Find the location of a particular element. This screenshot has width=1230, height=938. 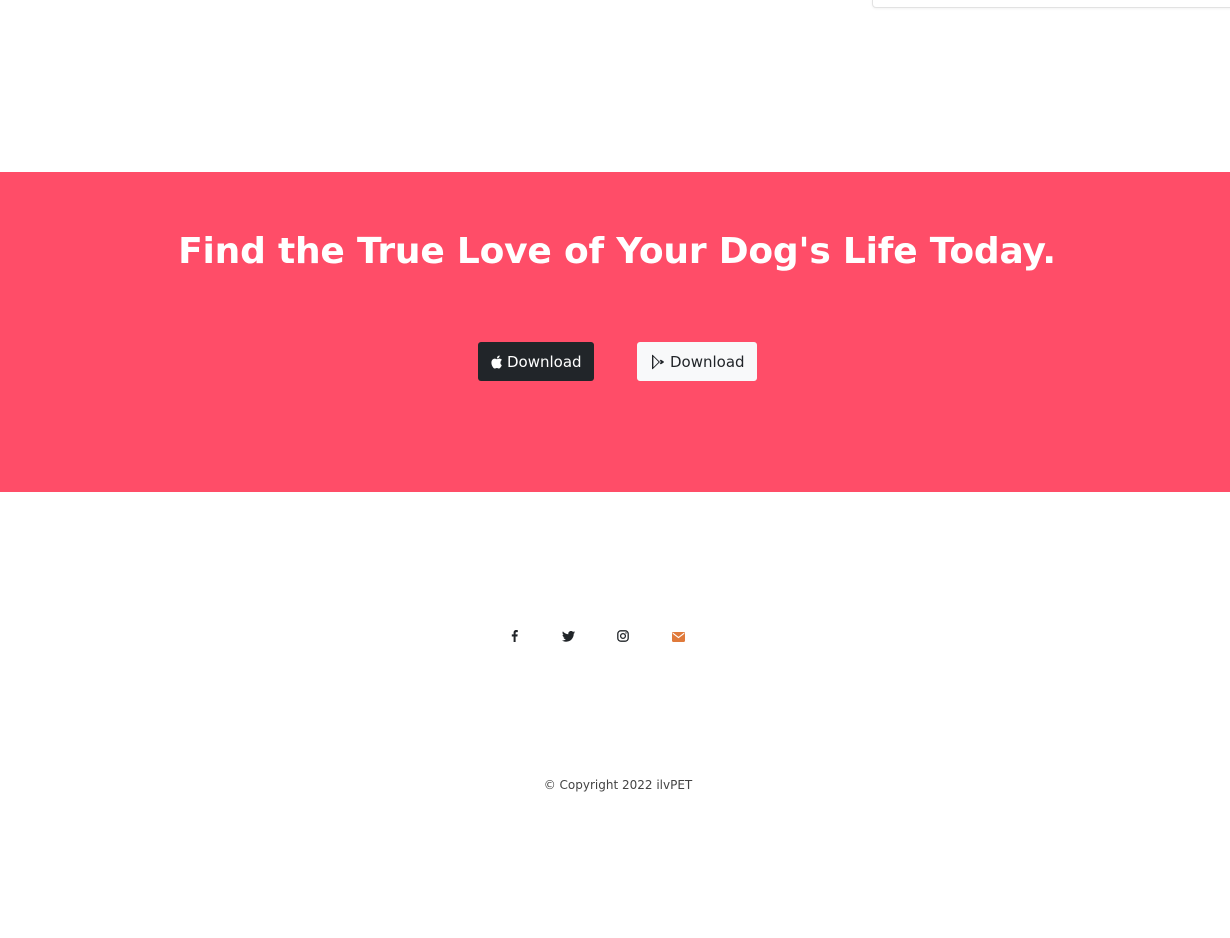

twitter-link is located at coordinates (568, 636).